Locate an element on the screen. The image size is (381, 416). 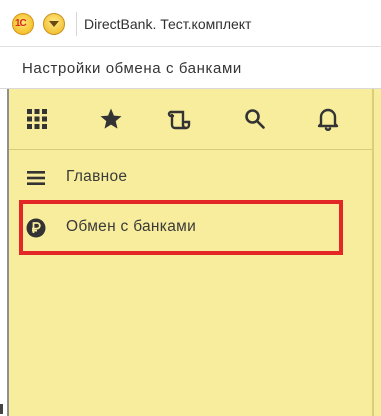
history-icon is located at coordinates (179, 119).